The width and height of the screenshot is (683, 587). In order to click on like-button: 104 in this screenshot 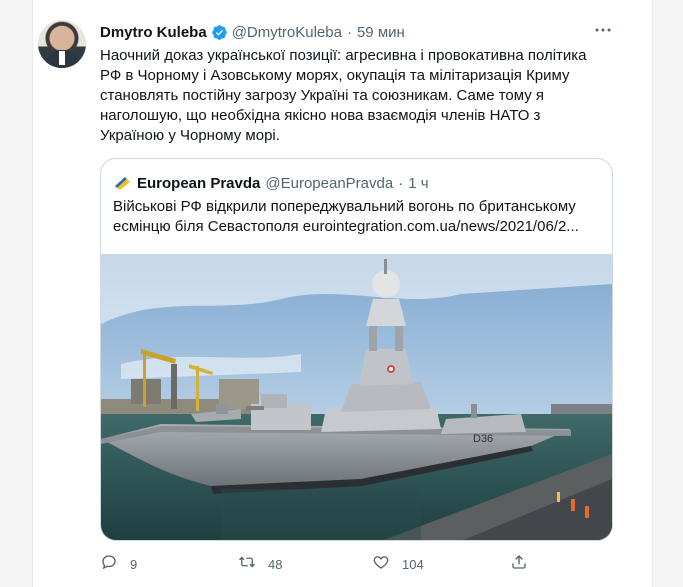, I will do `click(398, 564)`.